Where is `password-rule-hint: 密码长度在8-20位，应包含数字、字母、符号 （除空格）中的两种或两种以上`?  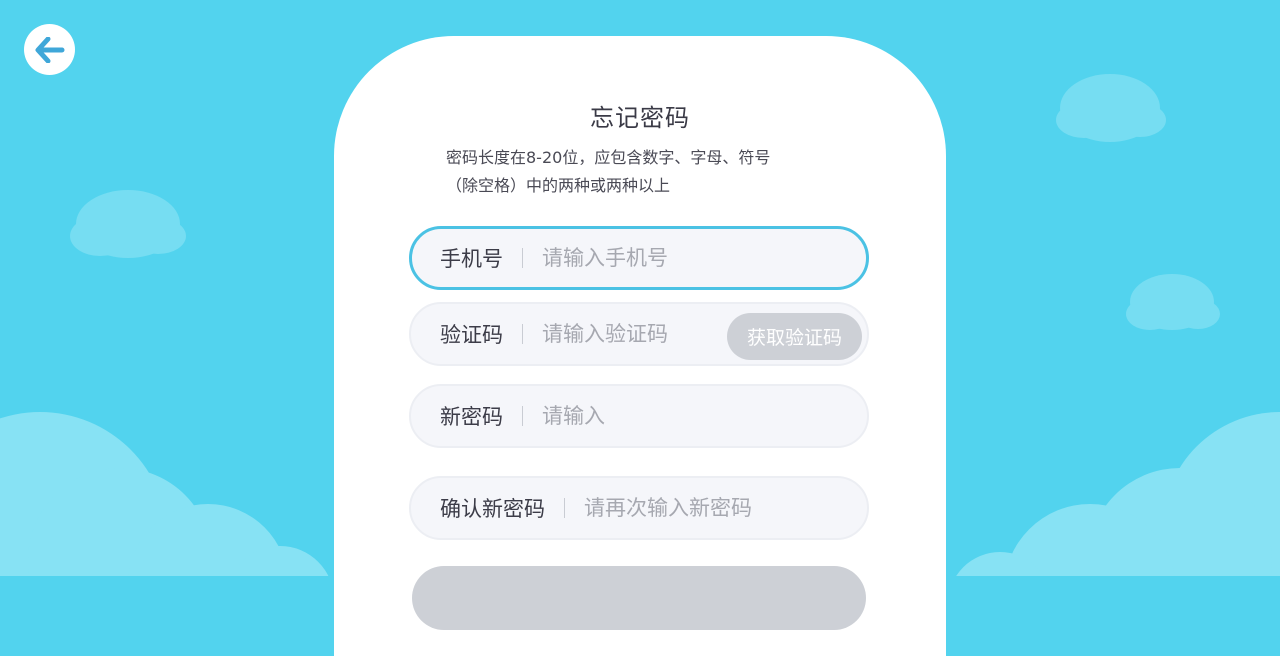
password-rule-hint: 密码长度在8-20位，应包含数字、字母、符号 （除空格）中的两种或两种以上 is located at coordinates (656, 172).